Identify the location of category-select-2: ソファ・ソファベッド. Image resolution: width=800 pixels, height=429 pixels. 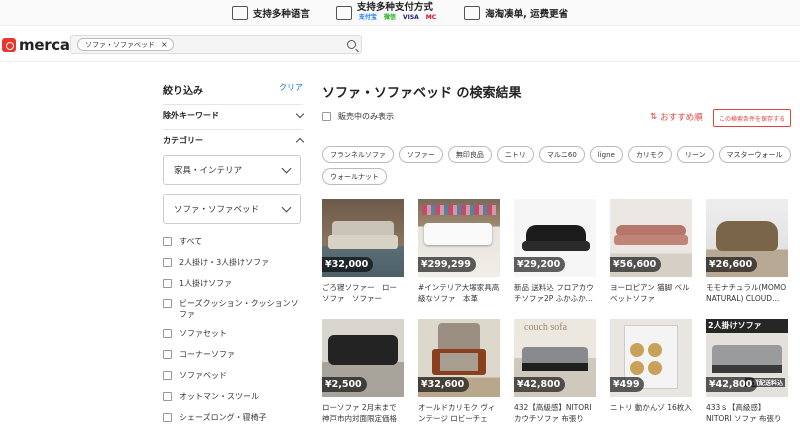
(232, 209).